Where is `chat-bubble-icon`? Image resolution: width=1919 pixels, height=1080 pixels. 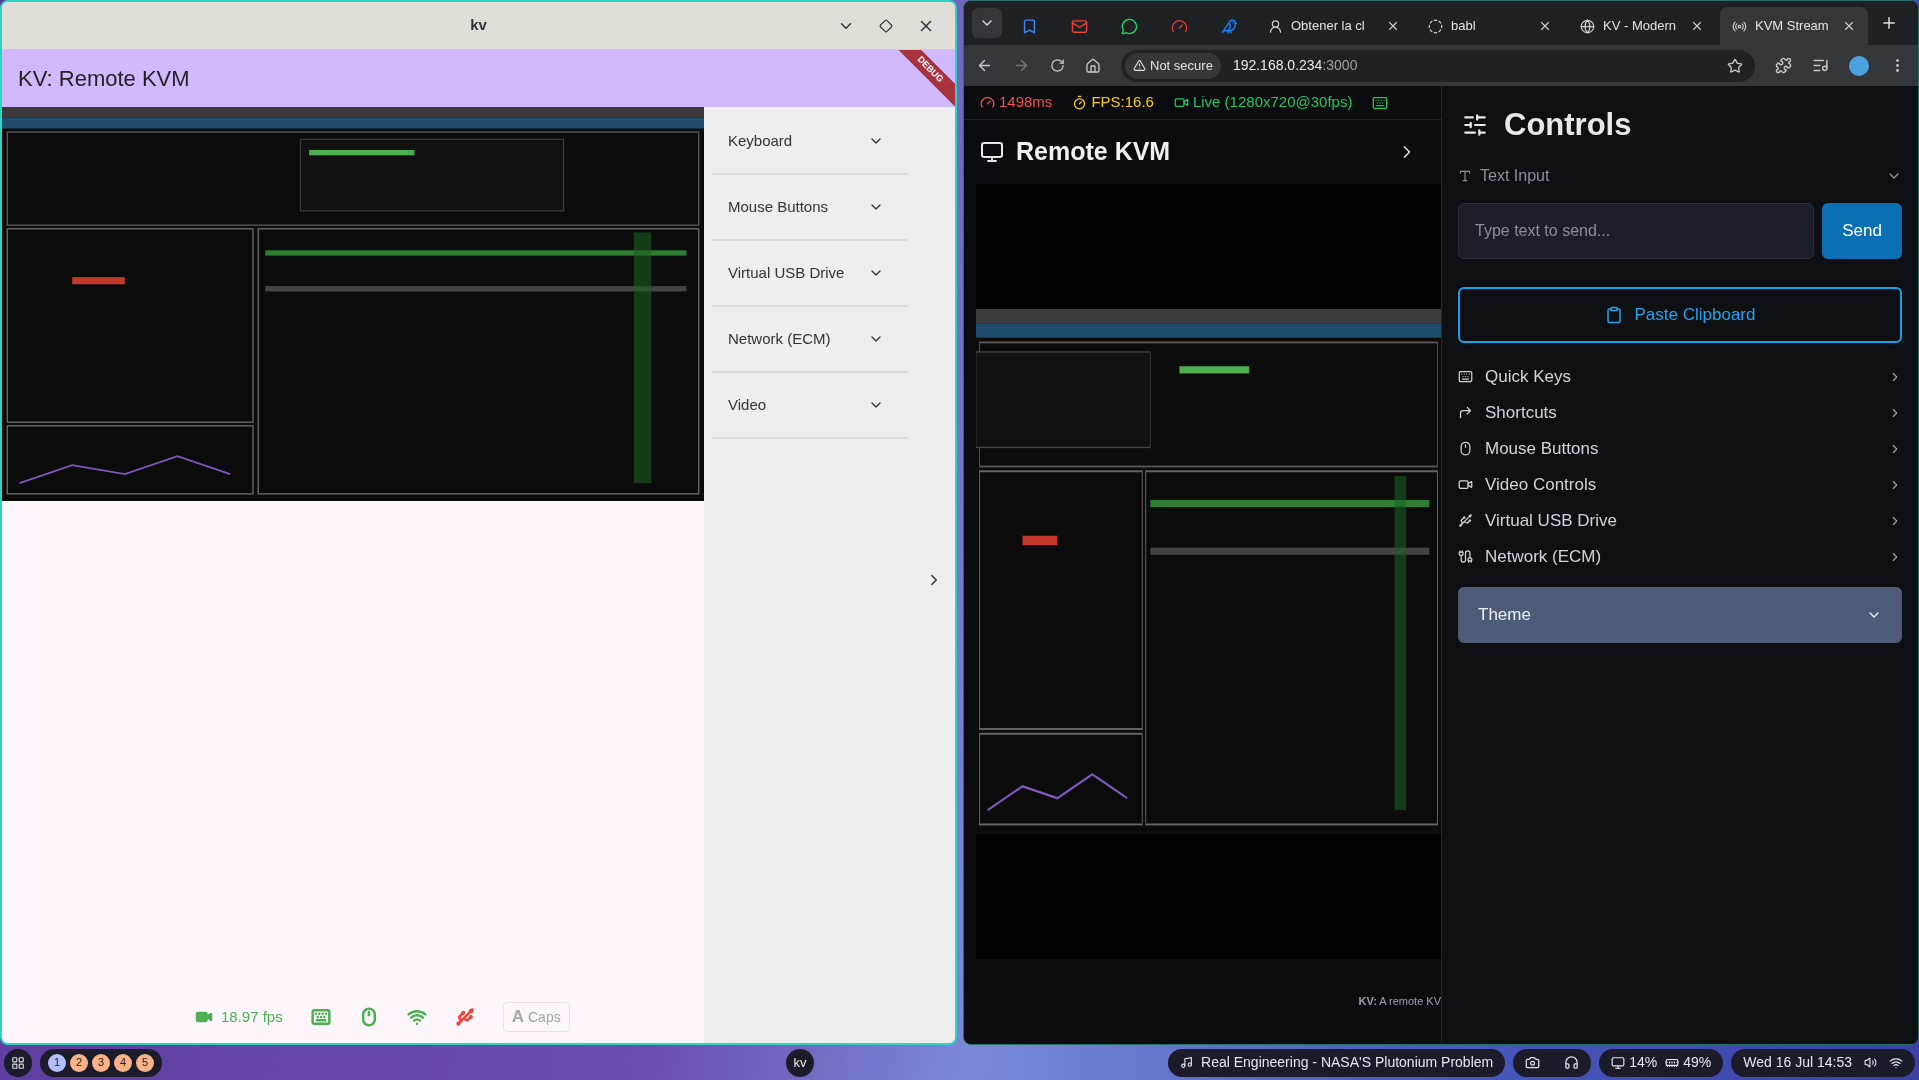 chat-bubble-icon is located at coordinates (1129, 26).